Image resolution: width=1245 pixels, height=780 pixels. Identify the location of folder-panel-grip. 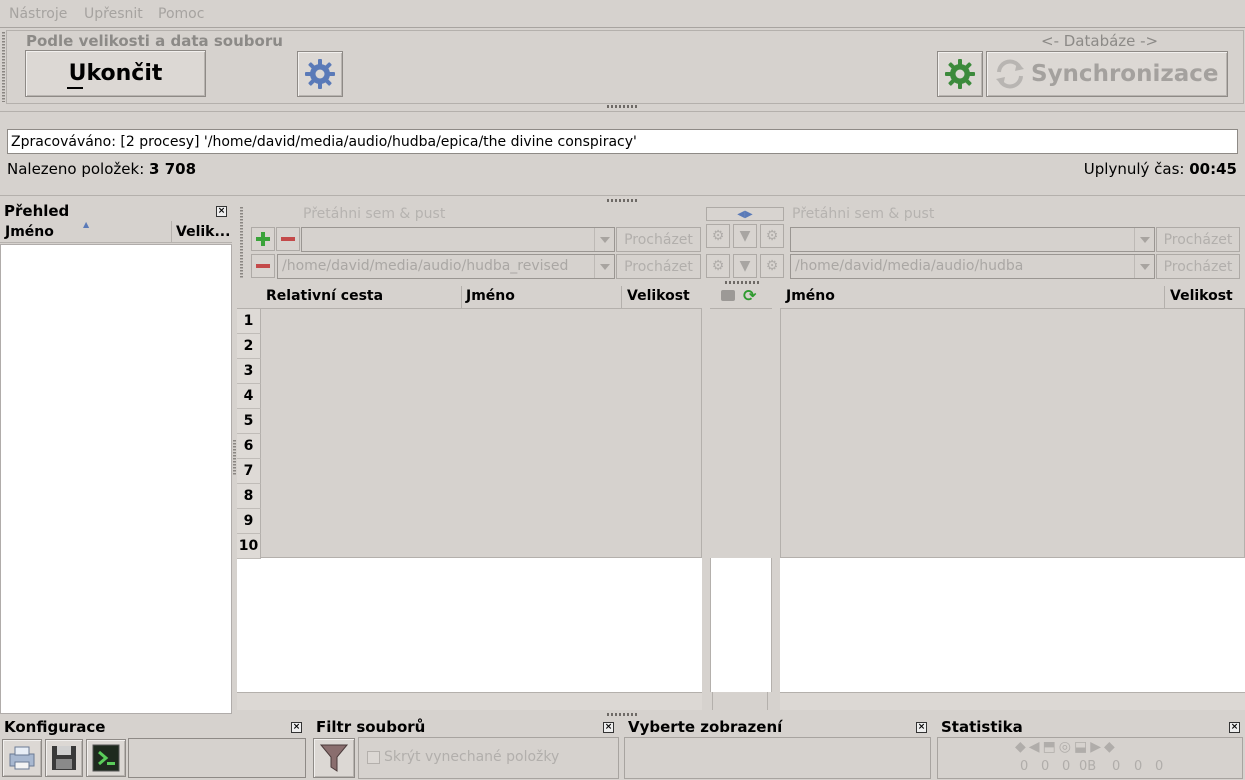
(241, 243).